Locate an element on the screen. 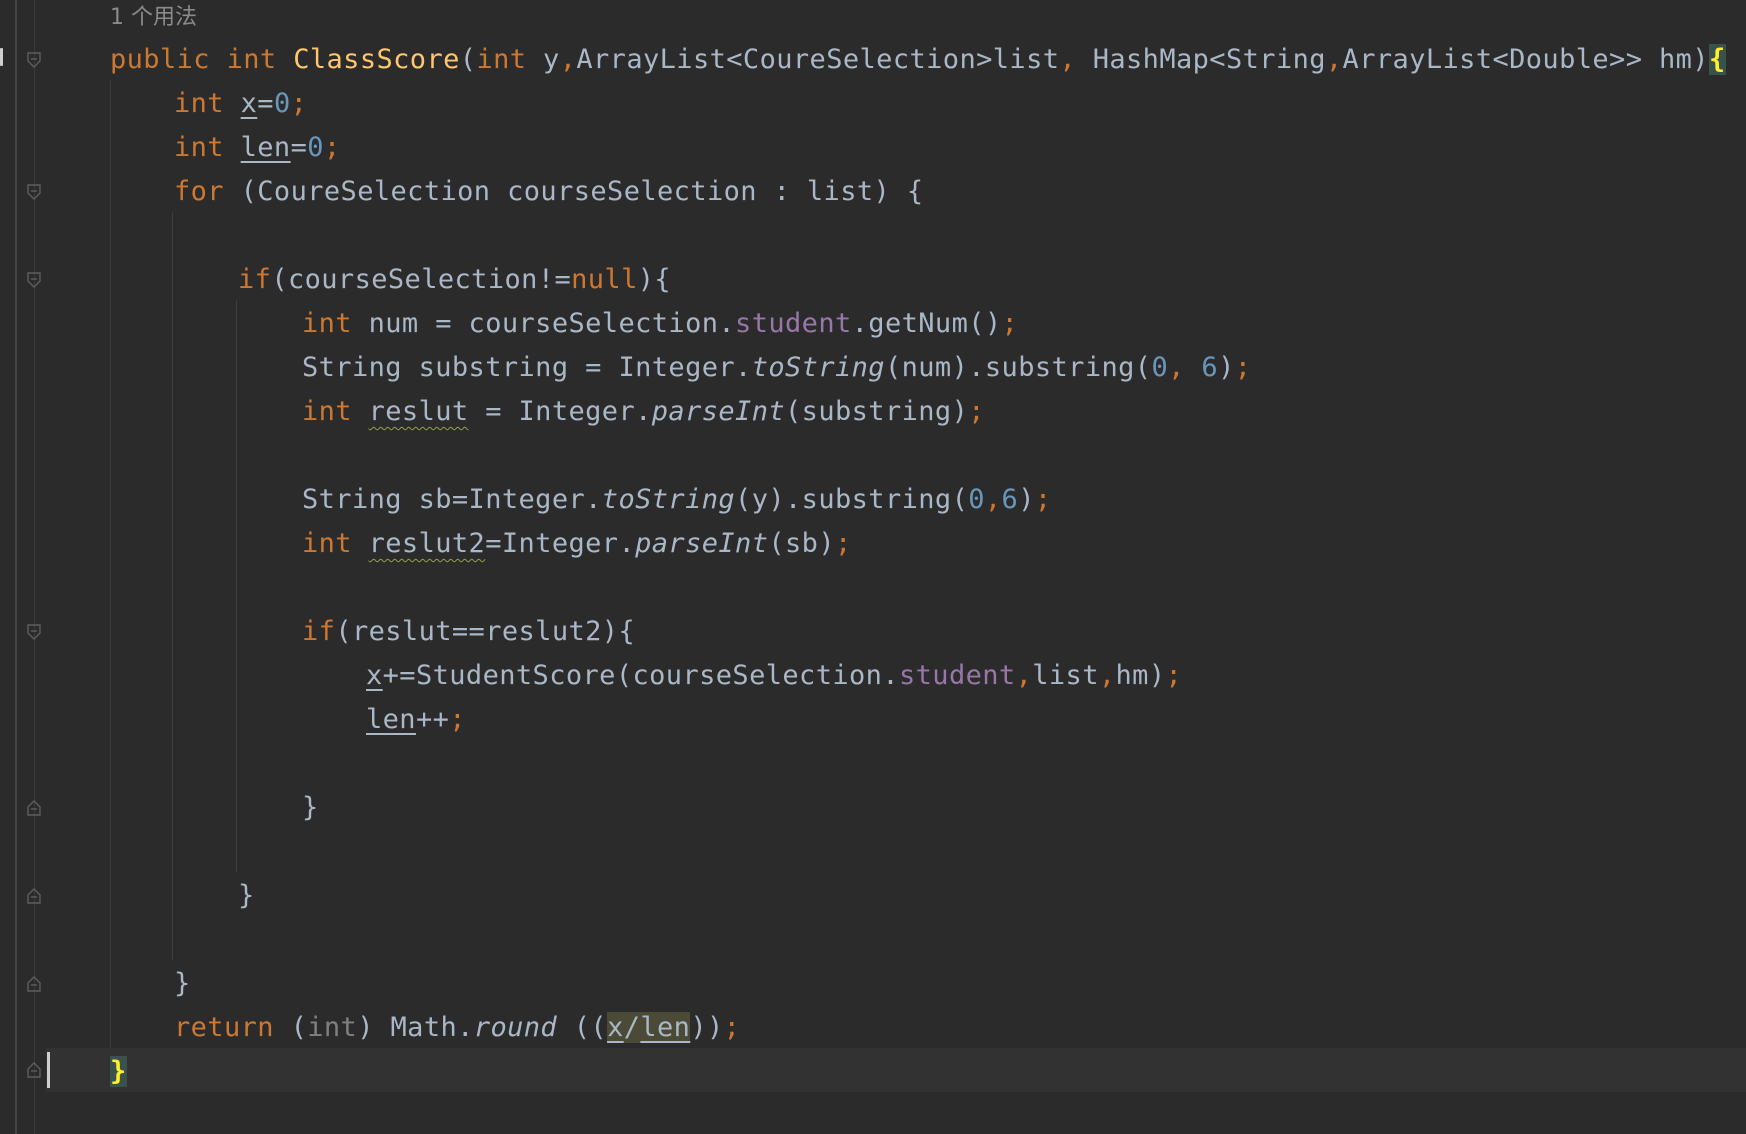 This screenshot has width=1746, height=1134. matched-brace: { is located at coordinates (1717, 59).